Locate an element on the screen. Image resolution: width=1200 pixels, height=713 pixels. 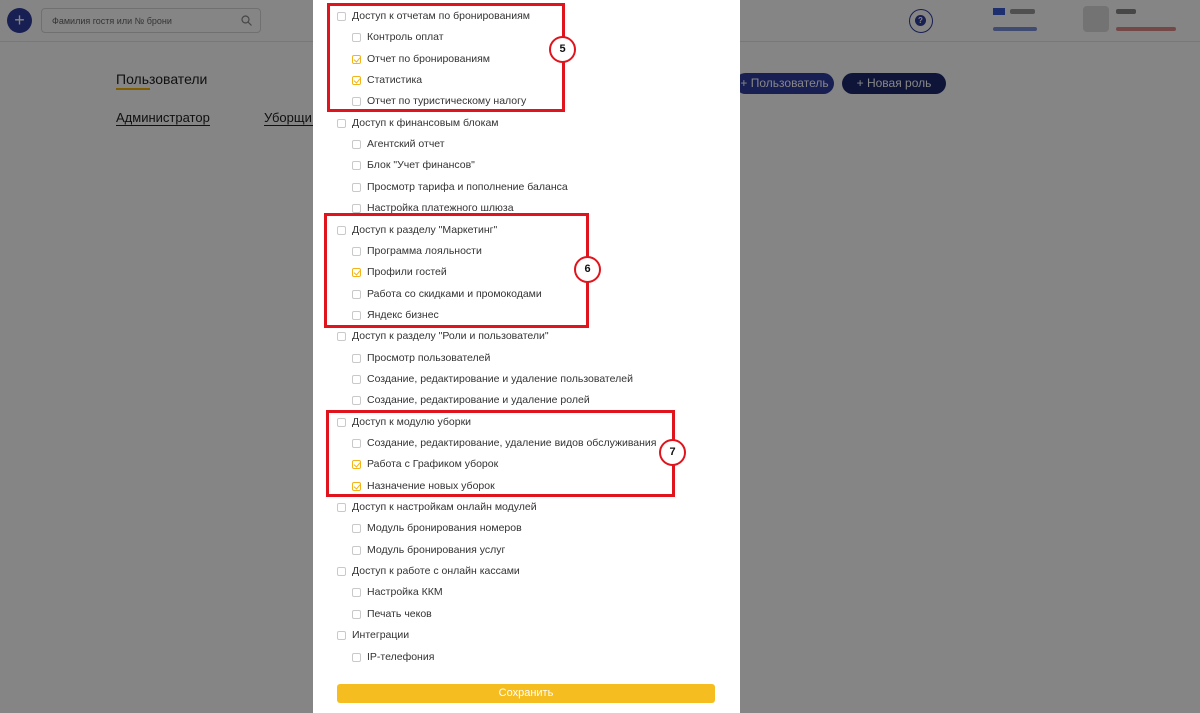
permission-label: IP-телефония is located at coordinates (401, 657).